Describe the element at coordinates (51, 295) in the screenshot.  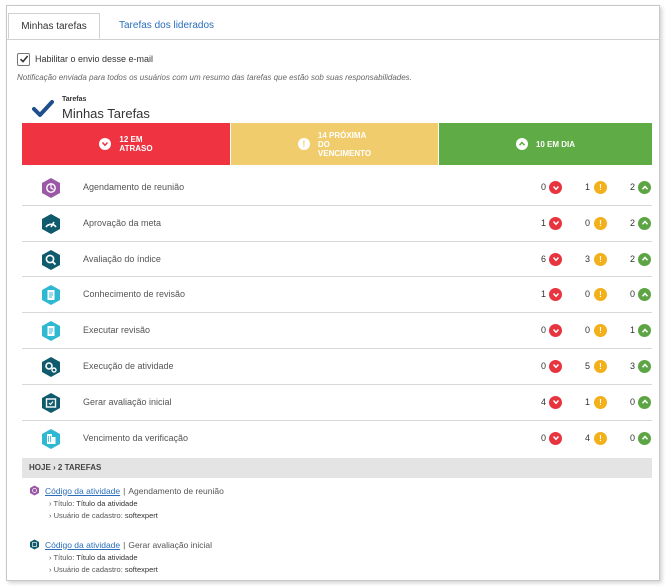
I see `document-icon` at that location.